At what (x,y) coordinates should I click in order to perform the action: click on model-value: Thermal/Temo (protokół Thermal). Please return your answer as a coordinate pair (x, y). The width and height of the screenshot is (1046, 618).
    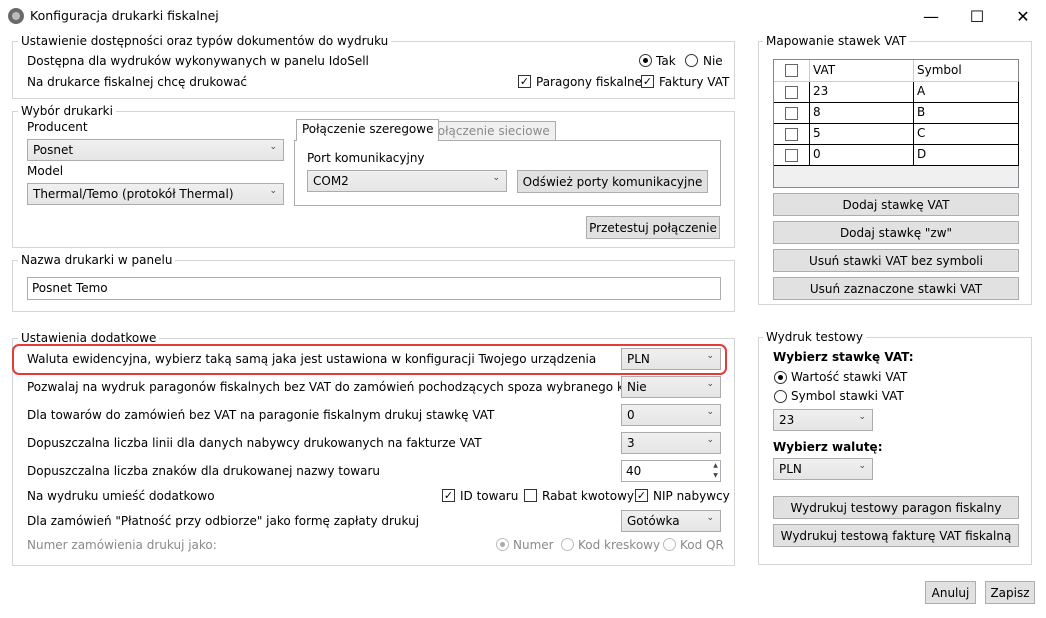
    Looking at the image, I should click on (133, 194).